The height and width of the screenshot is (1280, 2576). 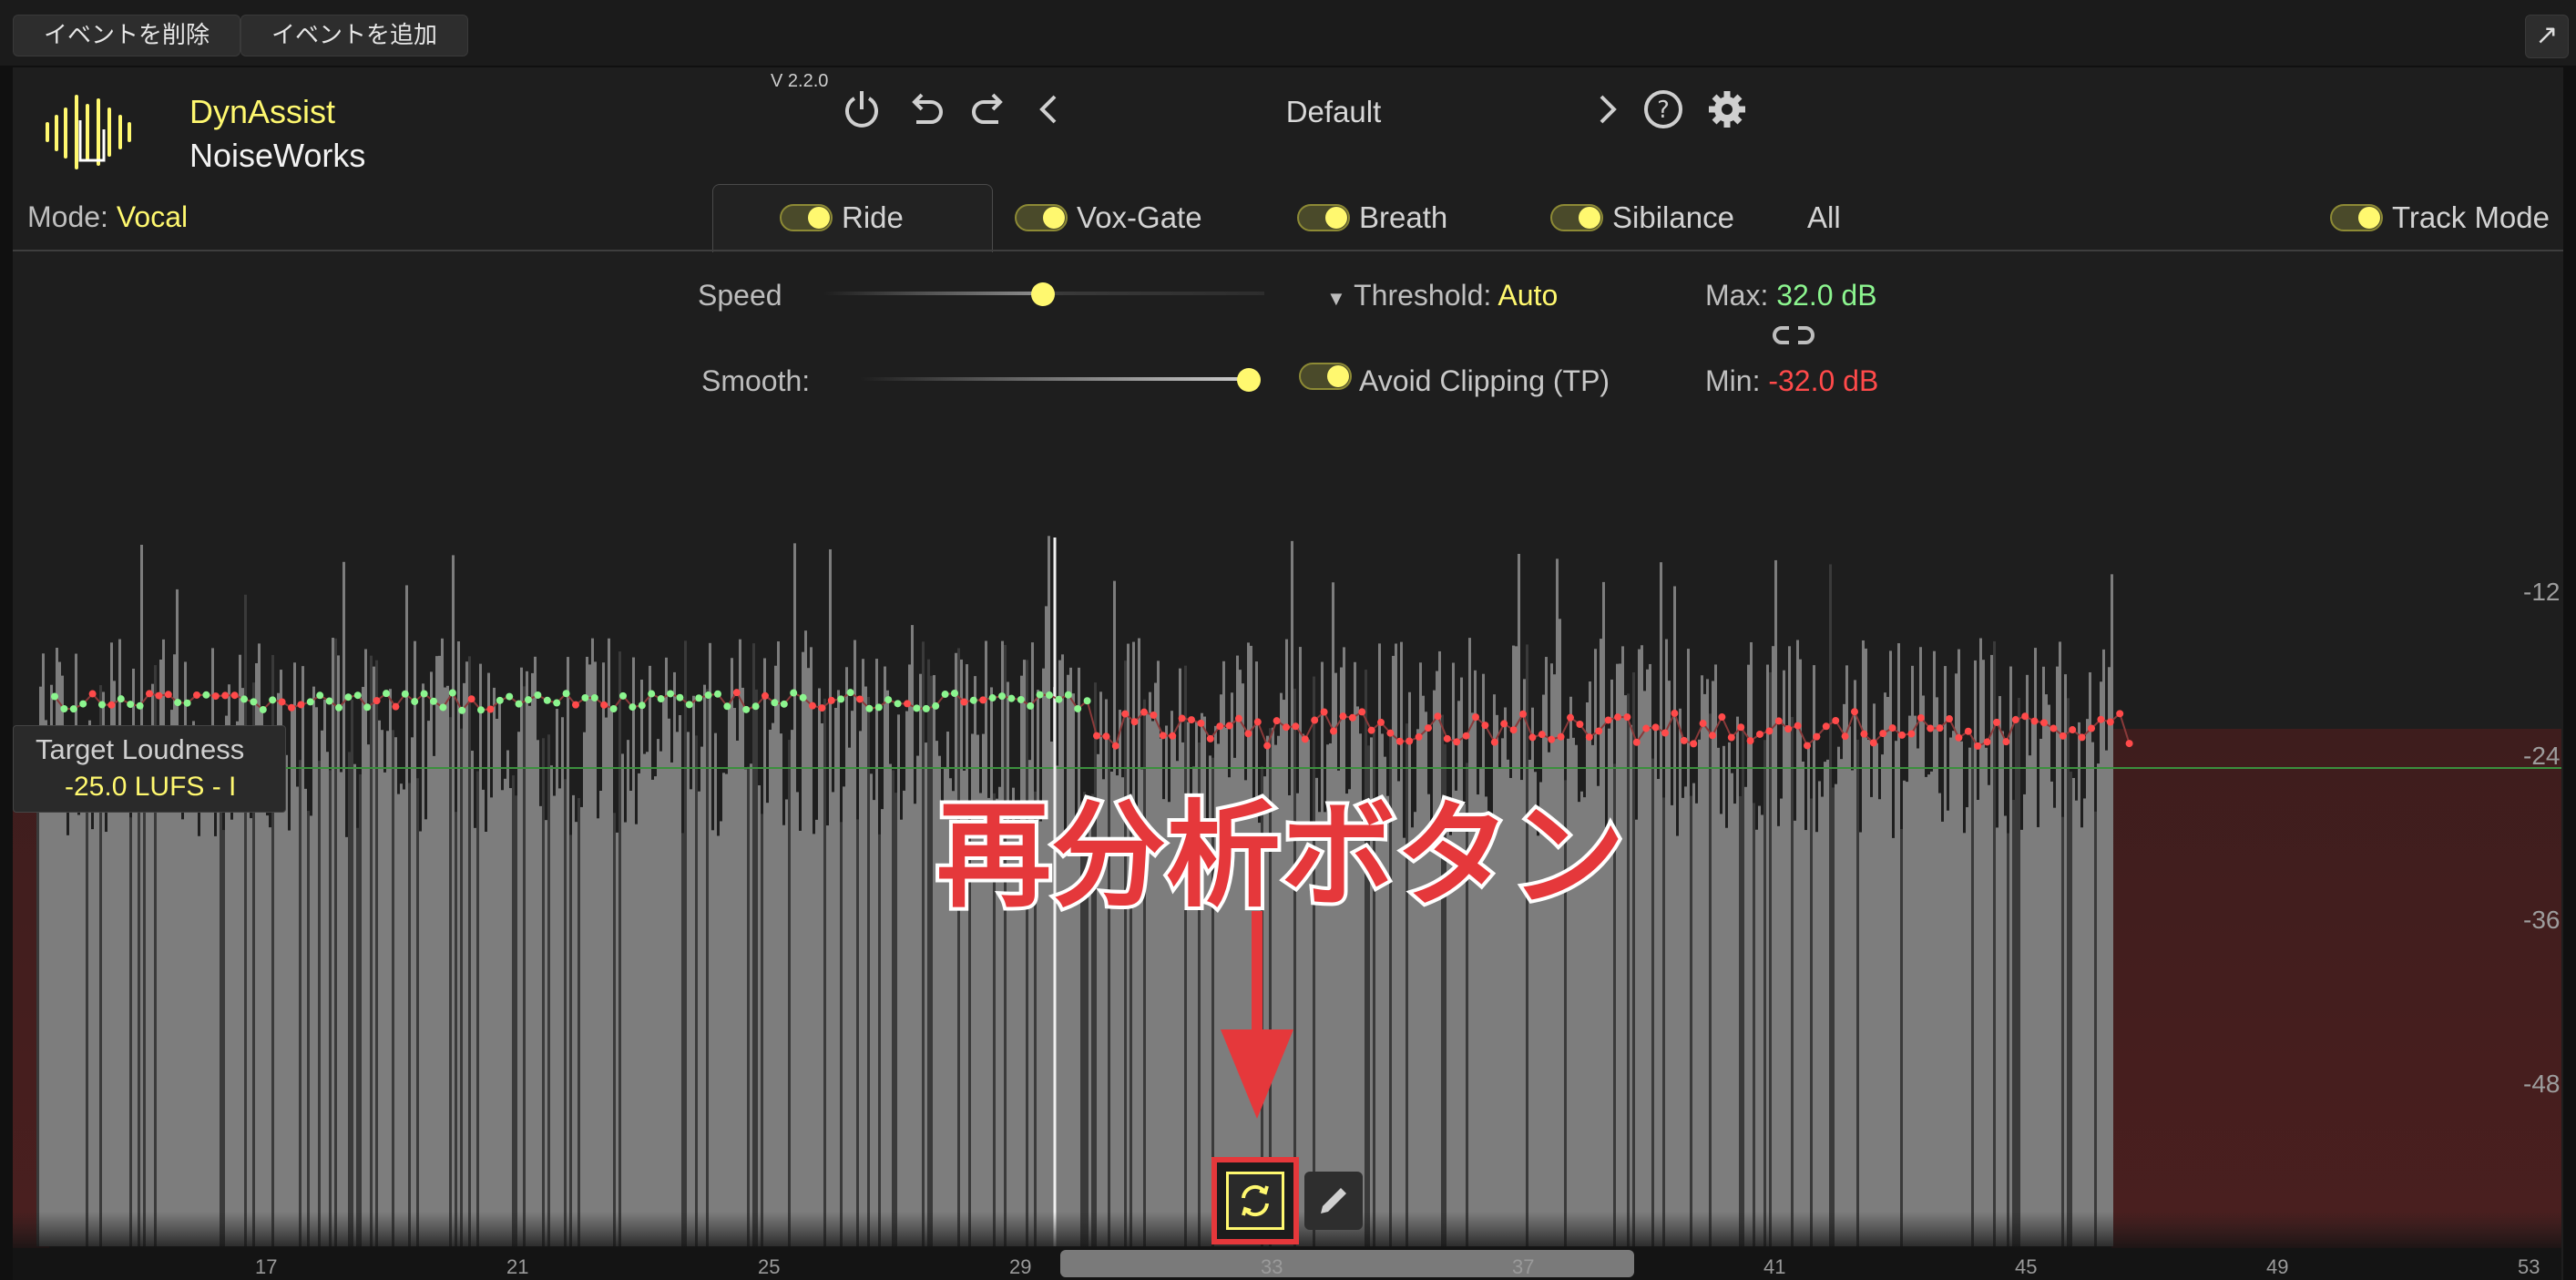 I want to click on reanalyze-button, so click(x=1255, y=1201).